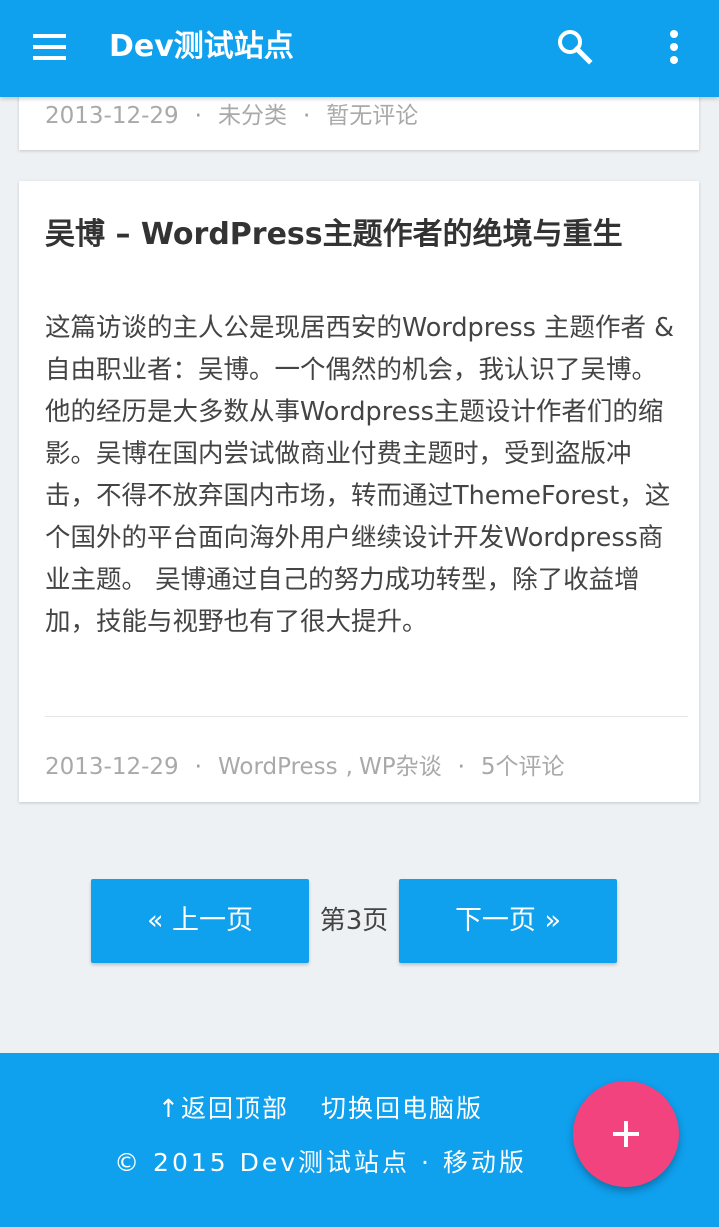  Describe the element at coordinates (50, 47) in the screenshot. I see `menu-icon` at that location.